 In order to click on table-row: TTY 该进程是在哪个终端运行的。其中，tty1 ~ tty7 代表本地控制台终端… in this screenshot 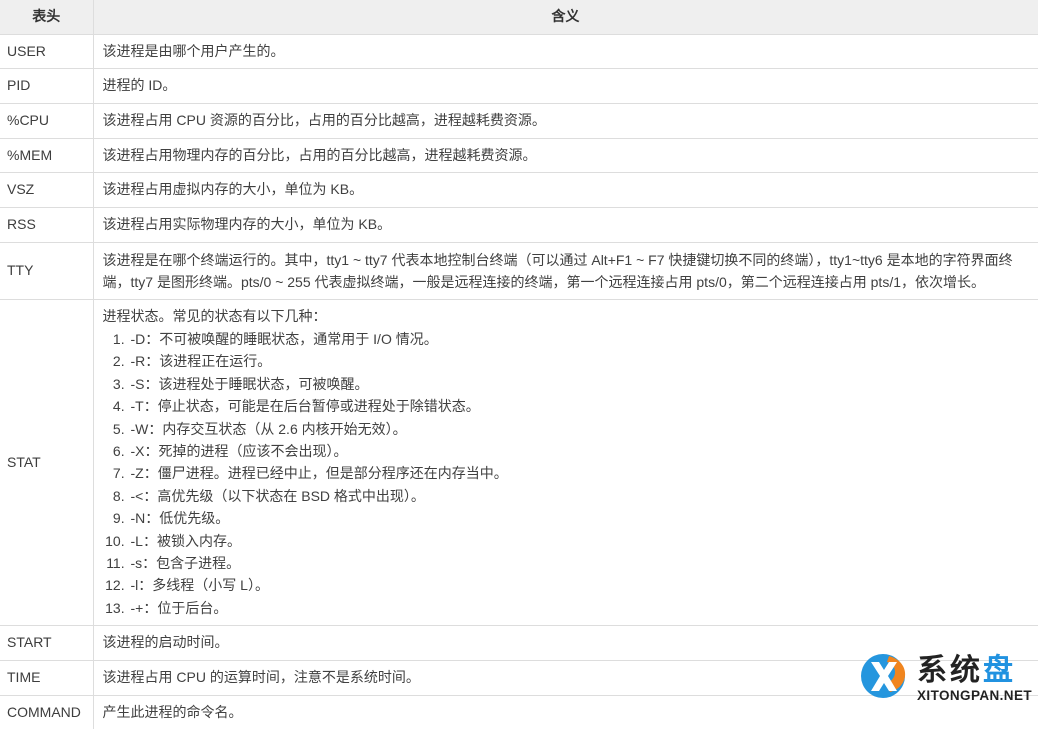, I will do `click(519, 271)`.